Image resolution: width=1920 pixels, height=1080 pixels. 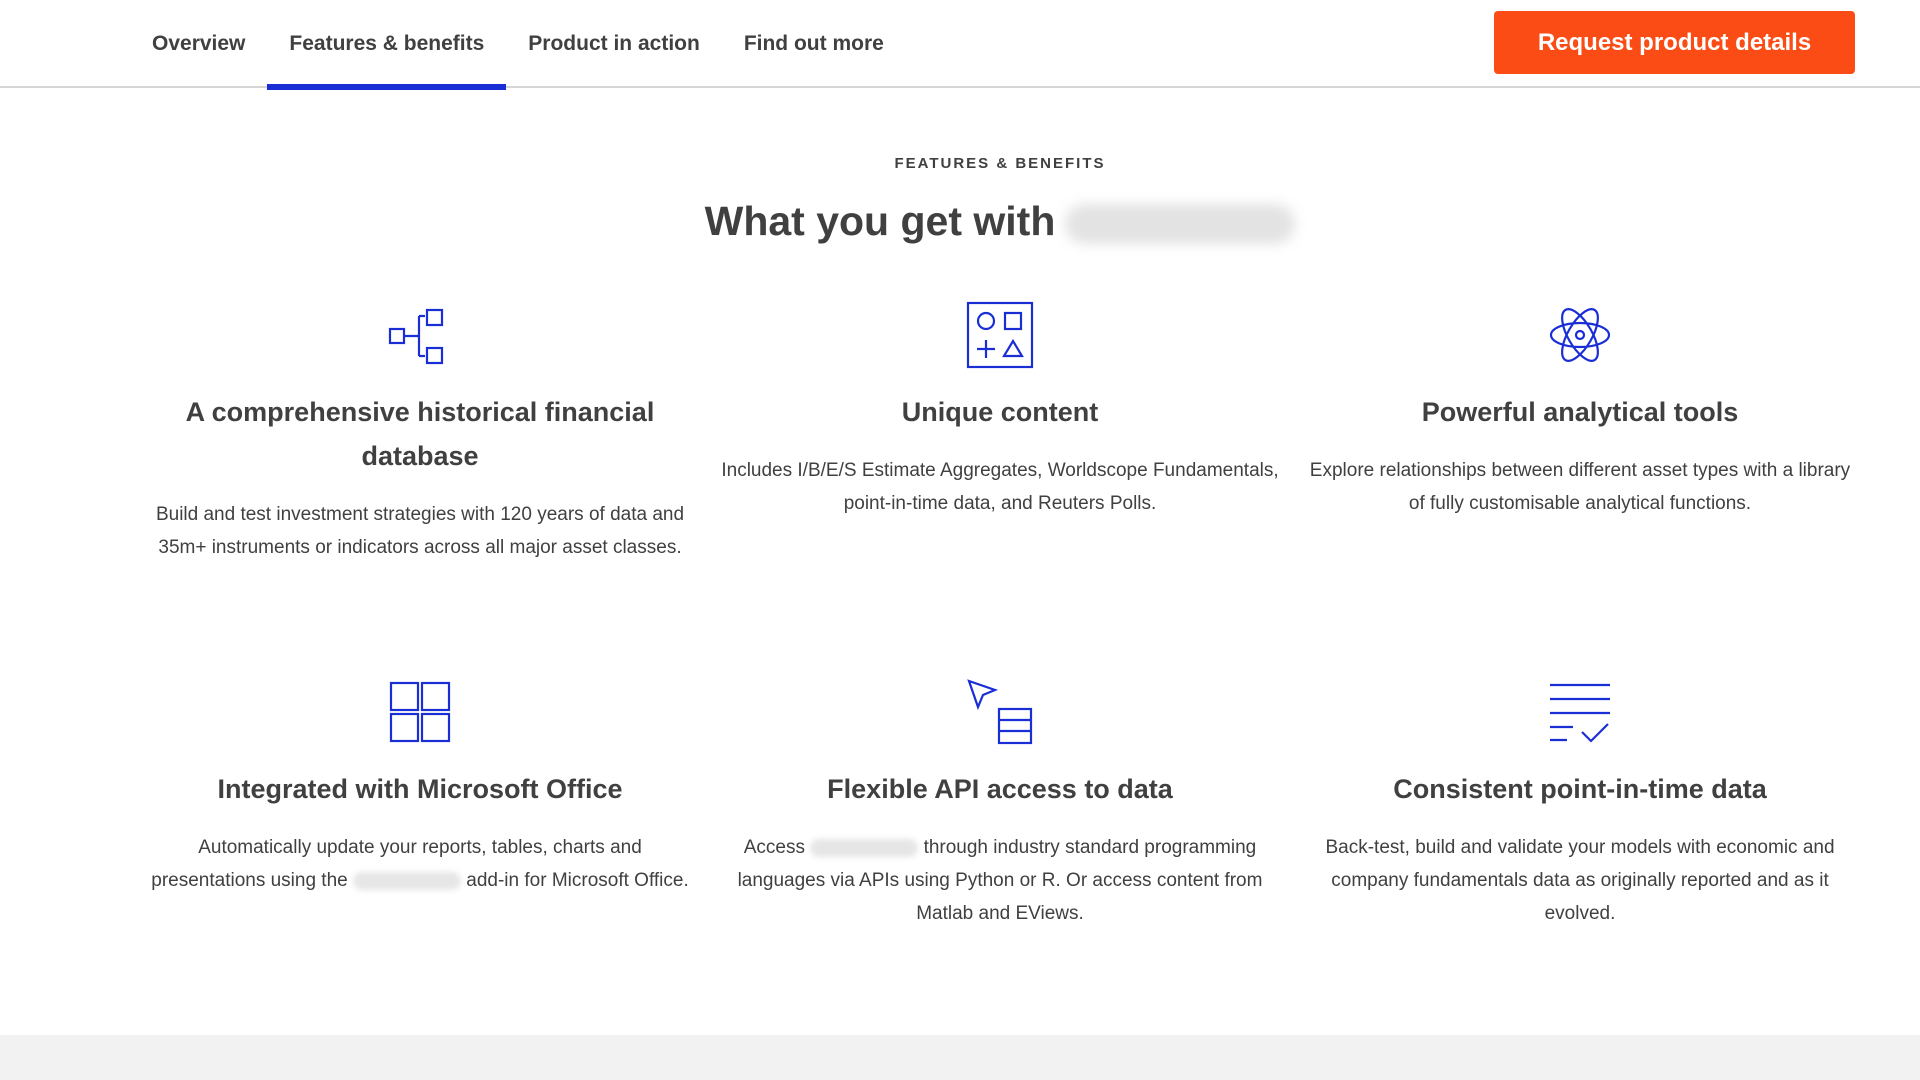 What do you see at coordinates (774, 847) in the screenshot?
I see `description-start: Access` at bounding box center [774, 847].